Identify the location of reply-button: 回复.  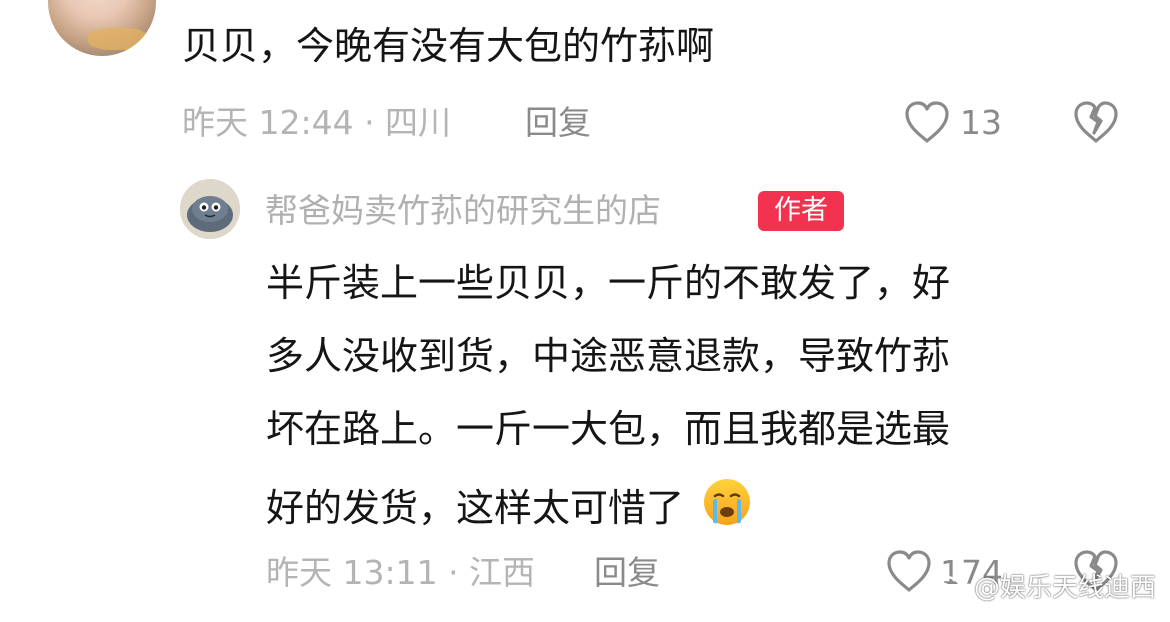
(558, 123).